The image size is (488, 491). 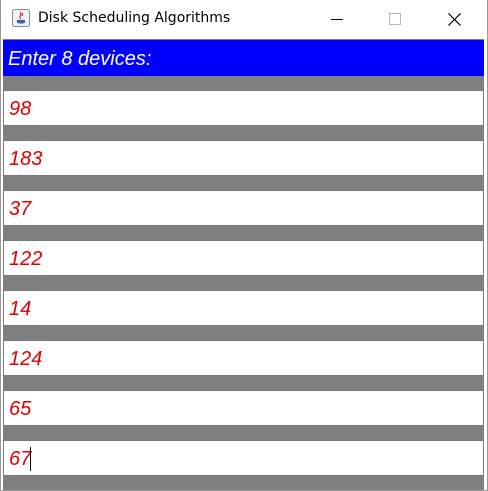 What do you see at coordinates (243, 57) in the screenshot?
I see `prompt-header: Enter 8 devices:` at bounding box center [243, 57].